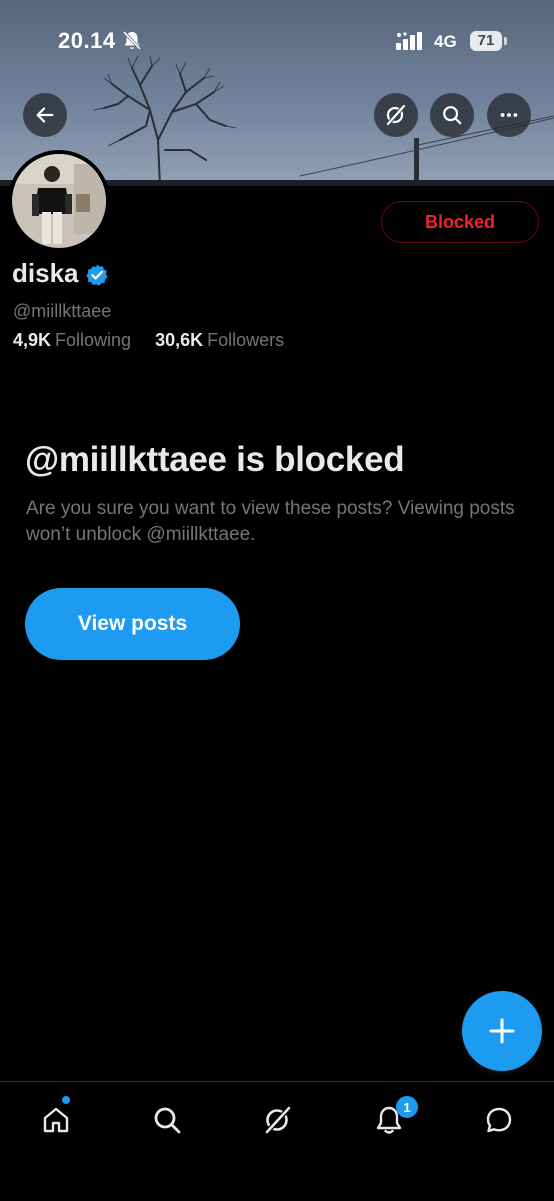 This screenshot has height=1201, width=554. I want to click on message-icon, so click(499, 1120).